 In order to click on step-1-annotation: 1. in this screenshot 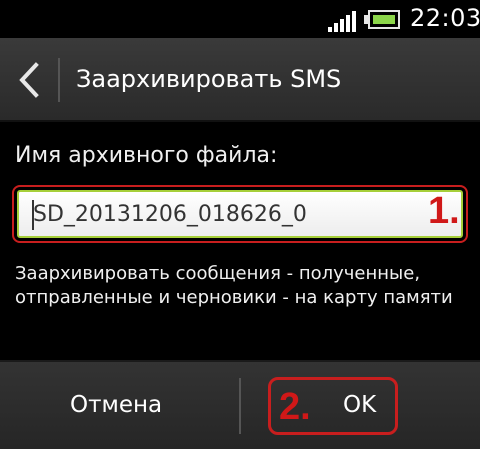, I will do `click(444, 211)`.